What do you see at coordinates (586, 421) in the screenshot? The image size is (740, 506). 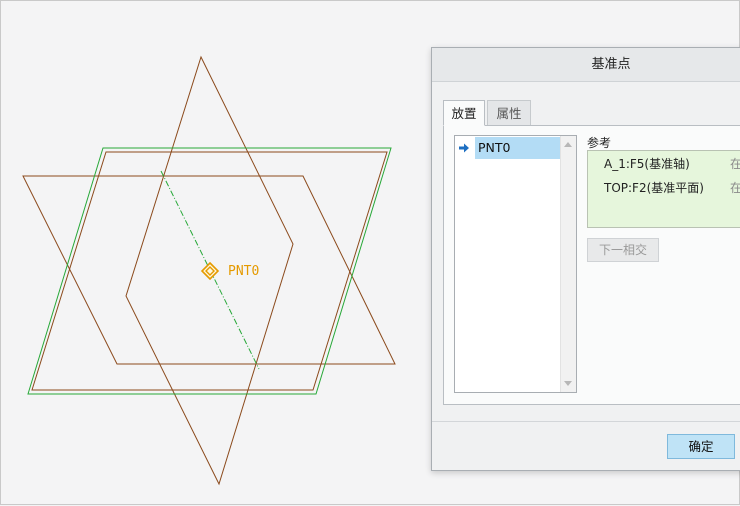 I see `footer-divider` at bounding box center [586, 421].